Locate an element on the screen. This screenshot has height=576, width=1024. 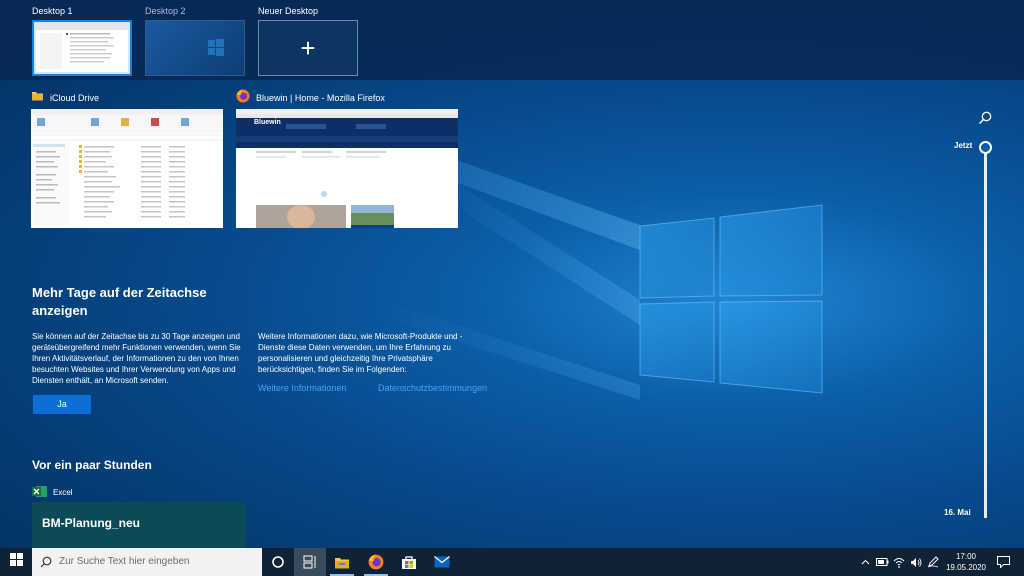
search-placeholder: Zur Suche Text hier eingeben is located at coordinates (124, 561).